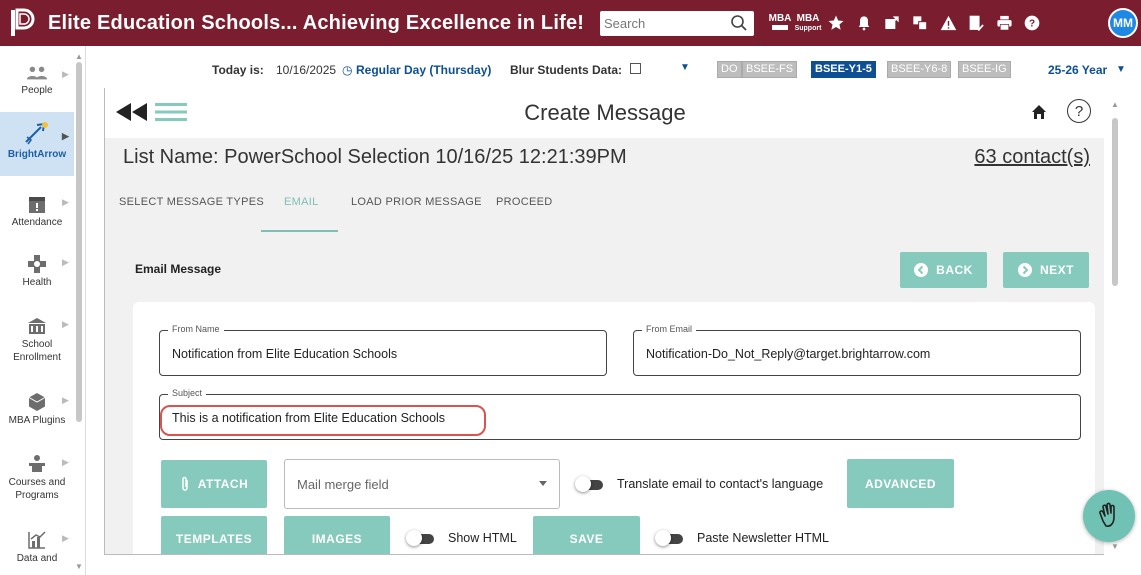  Describe the element at coordinates (770, 69) in the screenshot. I see `chip-bsee-fs: BSEE-FS` at that location.